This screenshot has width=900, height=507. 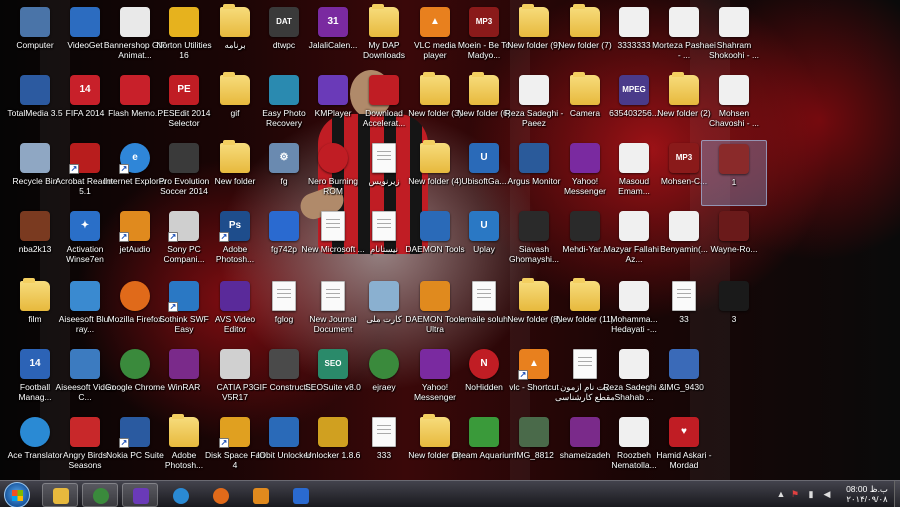 What do you see at coordinates (384, 90) in the screenshot?
I see `download-accelerator-icon` at bounding box center [384, 90].